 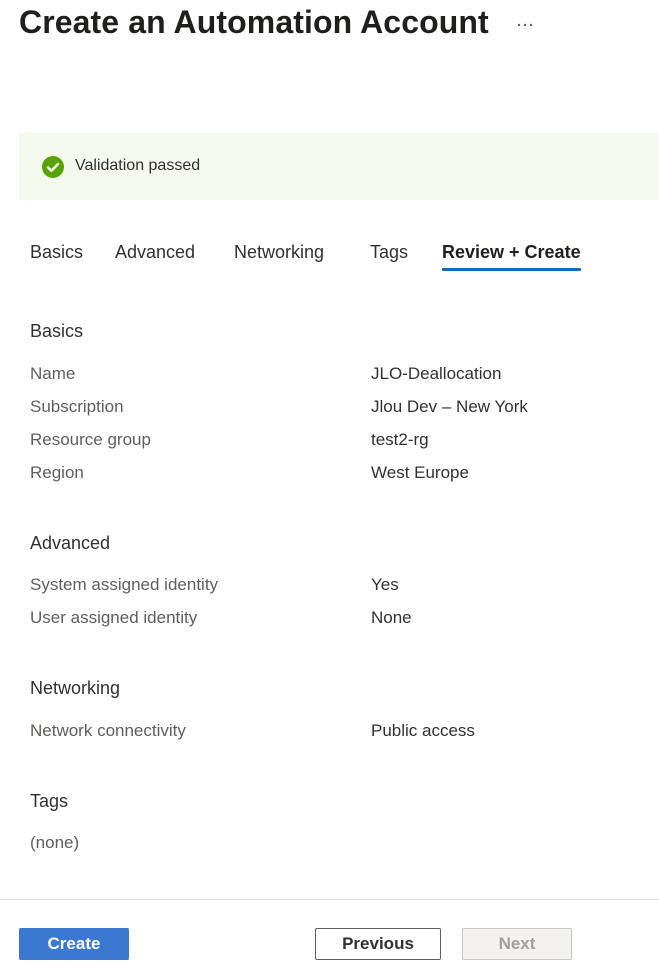 What do you see at coordinates (339, 166) in the screenshot?
I see `validation-banner: Validation passed` at bounding box center [339, 166].